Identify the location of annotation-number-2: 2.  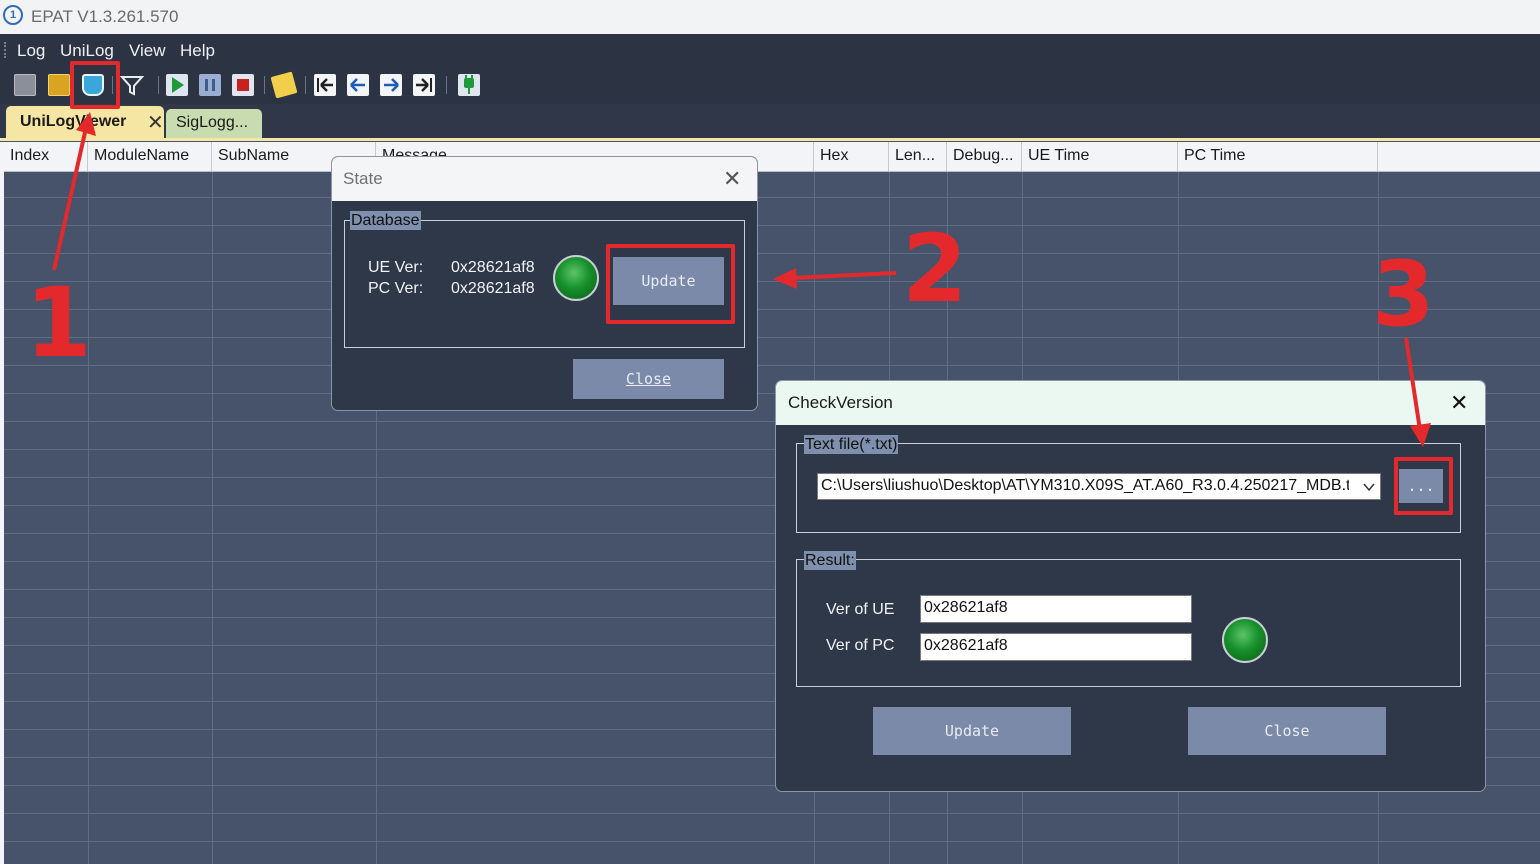
(935, 269).